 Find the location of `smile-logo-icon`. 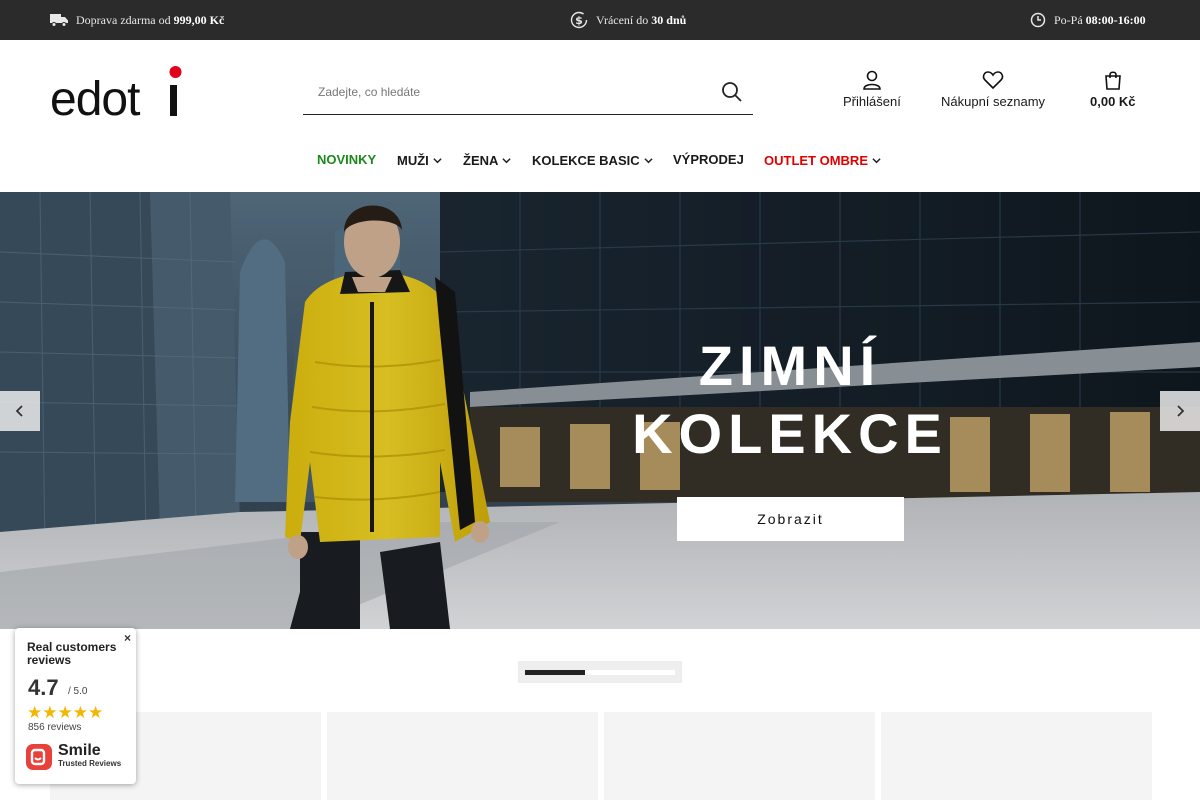

smile-logo-icon is located at coordinates (39, 757).